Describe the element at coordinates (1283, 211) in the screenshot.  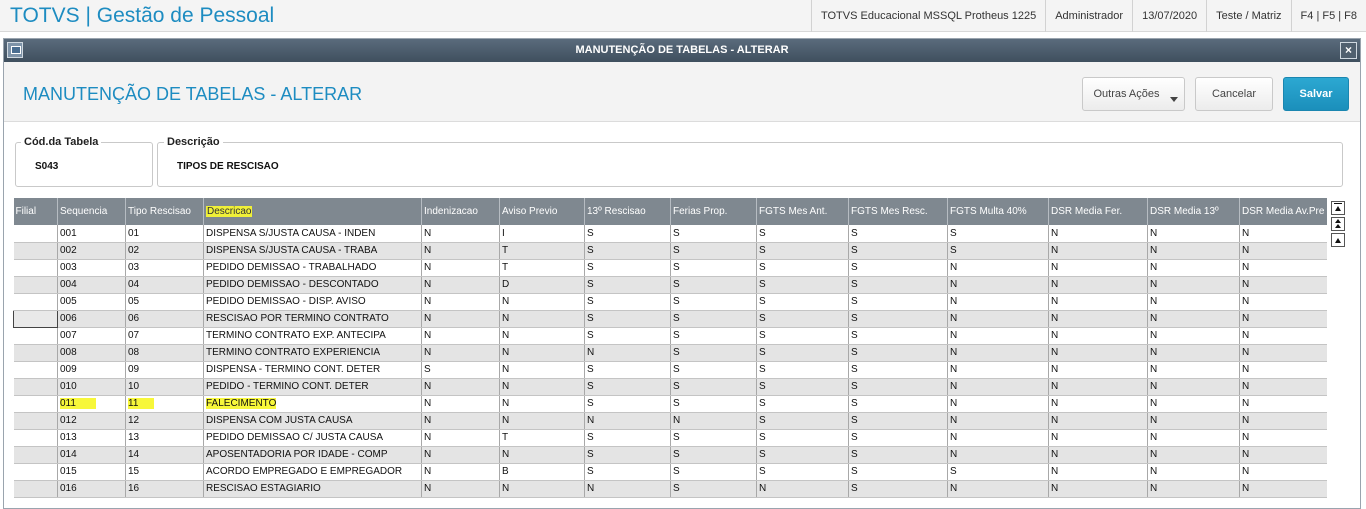
I see `column-header: DSR Media Av.Pre` at that location.